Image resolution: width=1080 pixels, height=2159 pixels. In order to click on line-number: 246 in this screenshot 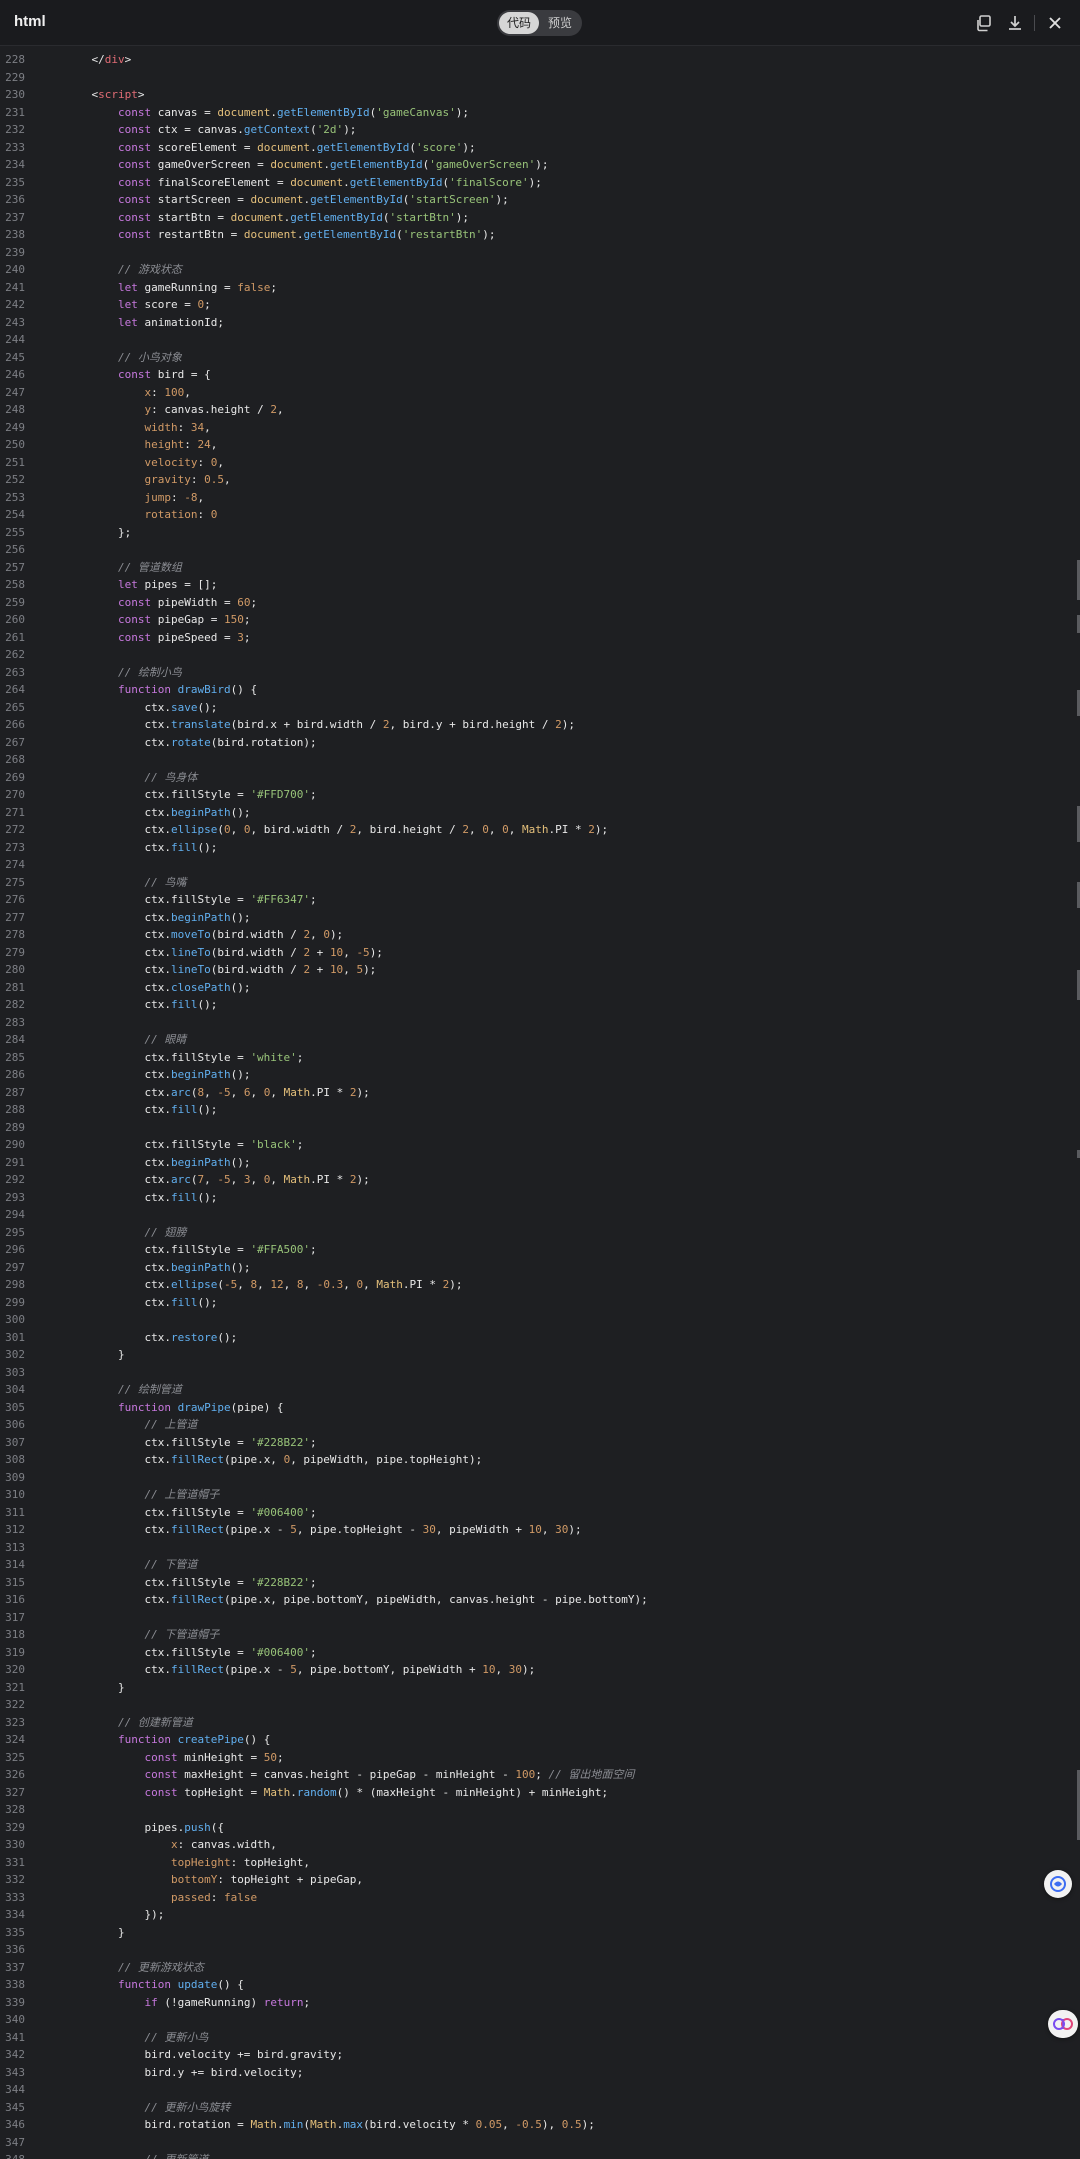, I will do `click(15, 374)`.